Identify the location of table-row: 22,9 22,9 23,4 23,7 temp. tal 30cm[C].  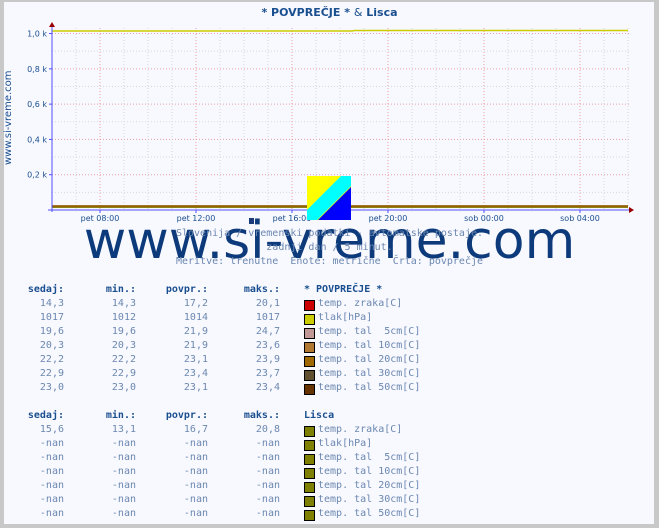
(329, 375).